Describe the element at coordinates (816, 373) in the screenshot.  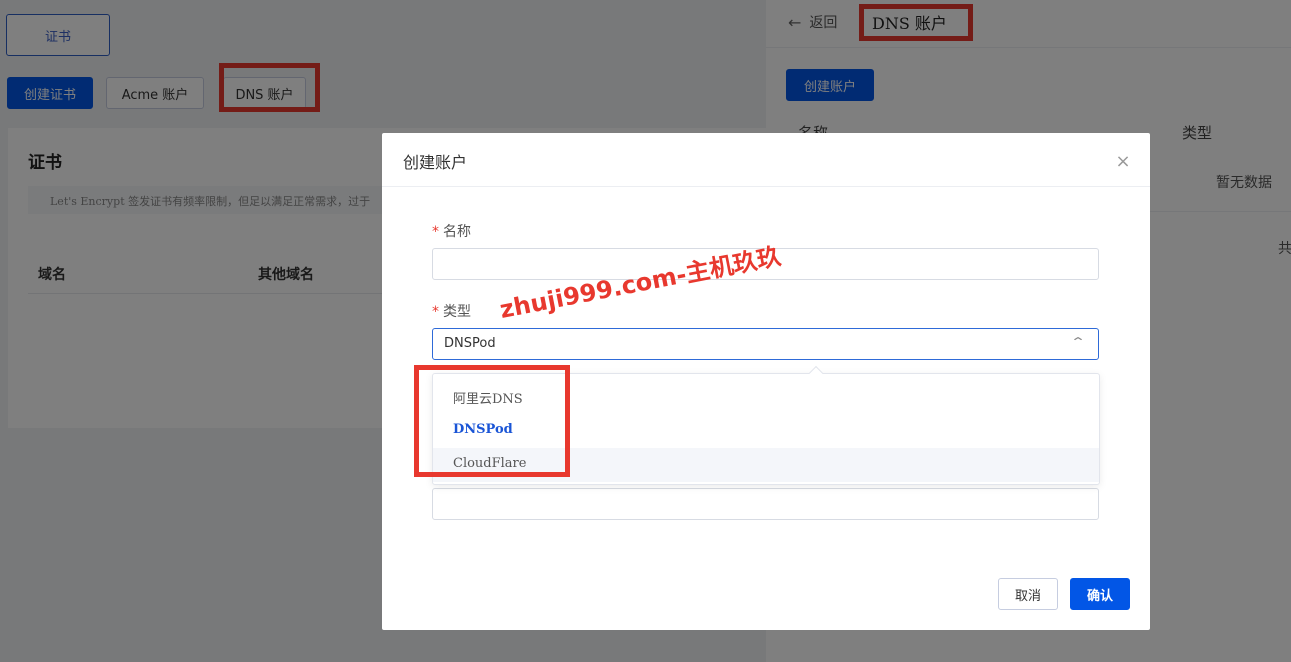
I see `dropdown-caret` at that location.